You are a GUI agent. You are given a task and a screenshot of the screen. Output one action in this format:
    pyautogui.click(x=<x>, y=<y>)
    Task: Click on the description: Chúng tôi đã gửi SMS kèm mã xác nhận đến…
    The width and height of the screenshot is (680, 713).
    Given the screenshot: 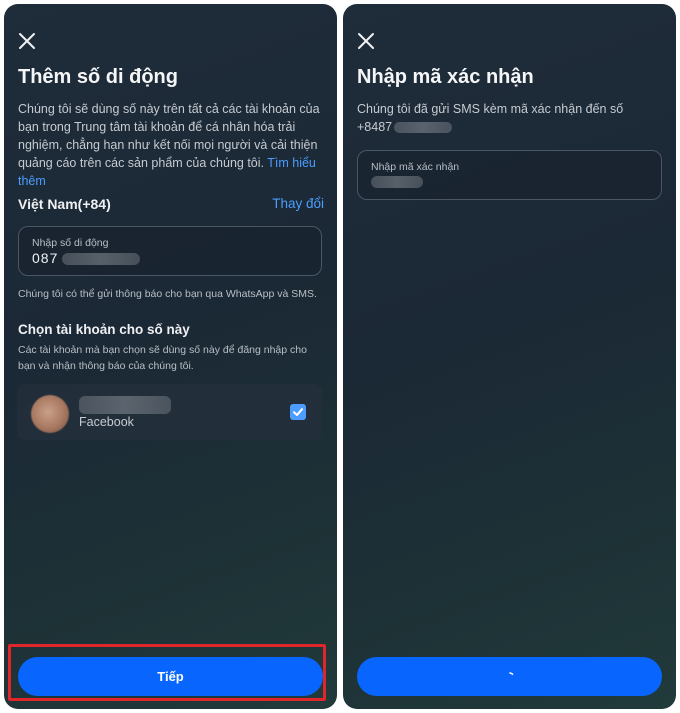 What is the action you would take?
    pyautogui.click(x=510, y=118)
    